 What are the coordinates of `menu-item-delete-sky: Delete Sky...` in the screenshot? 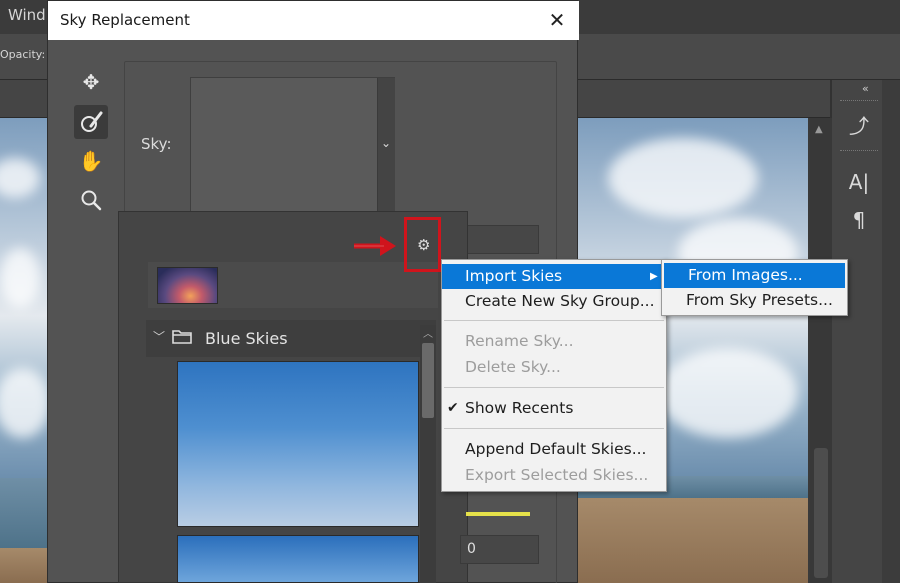 It's located at (513, 367).